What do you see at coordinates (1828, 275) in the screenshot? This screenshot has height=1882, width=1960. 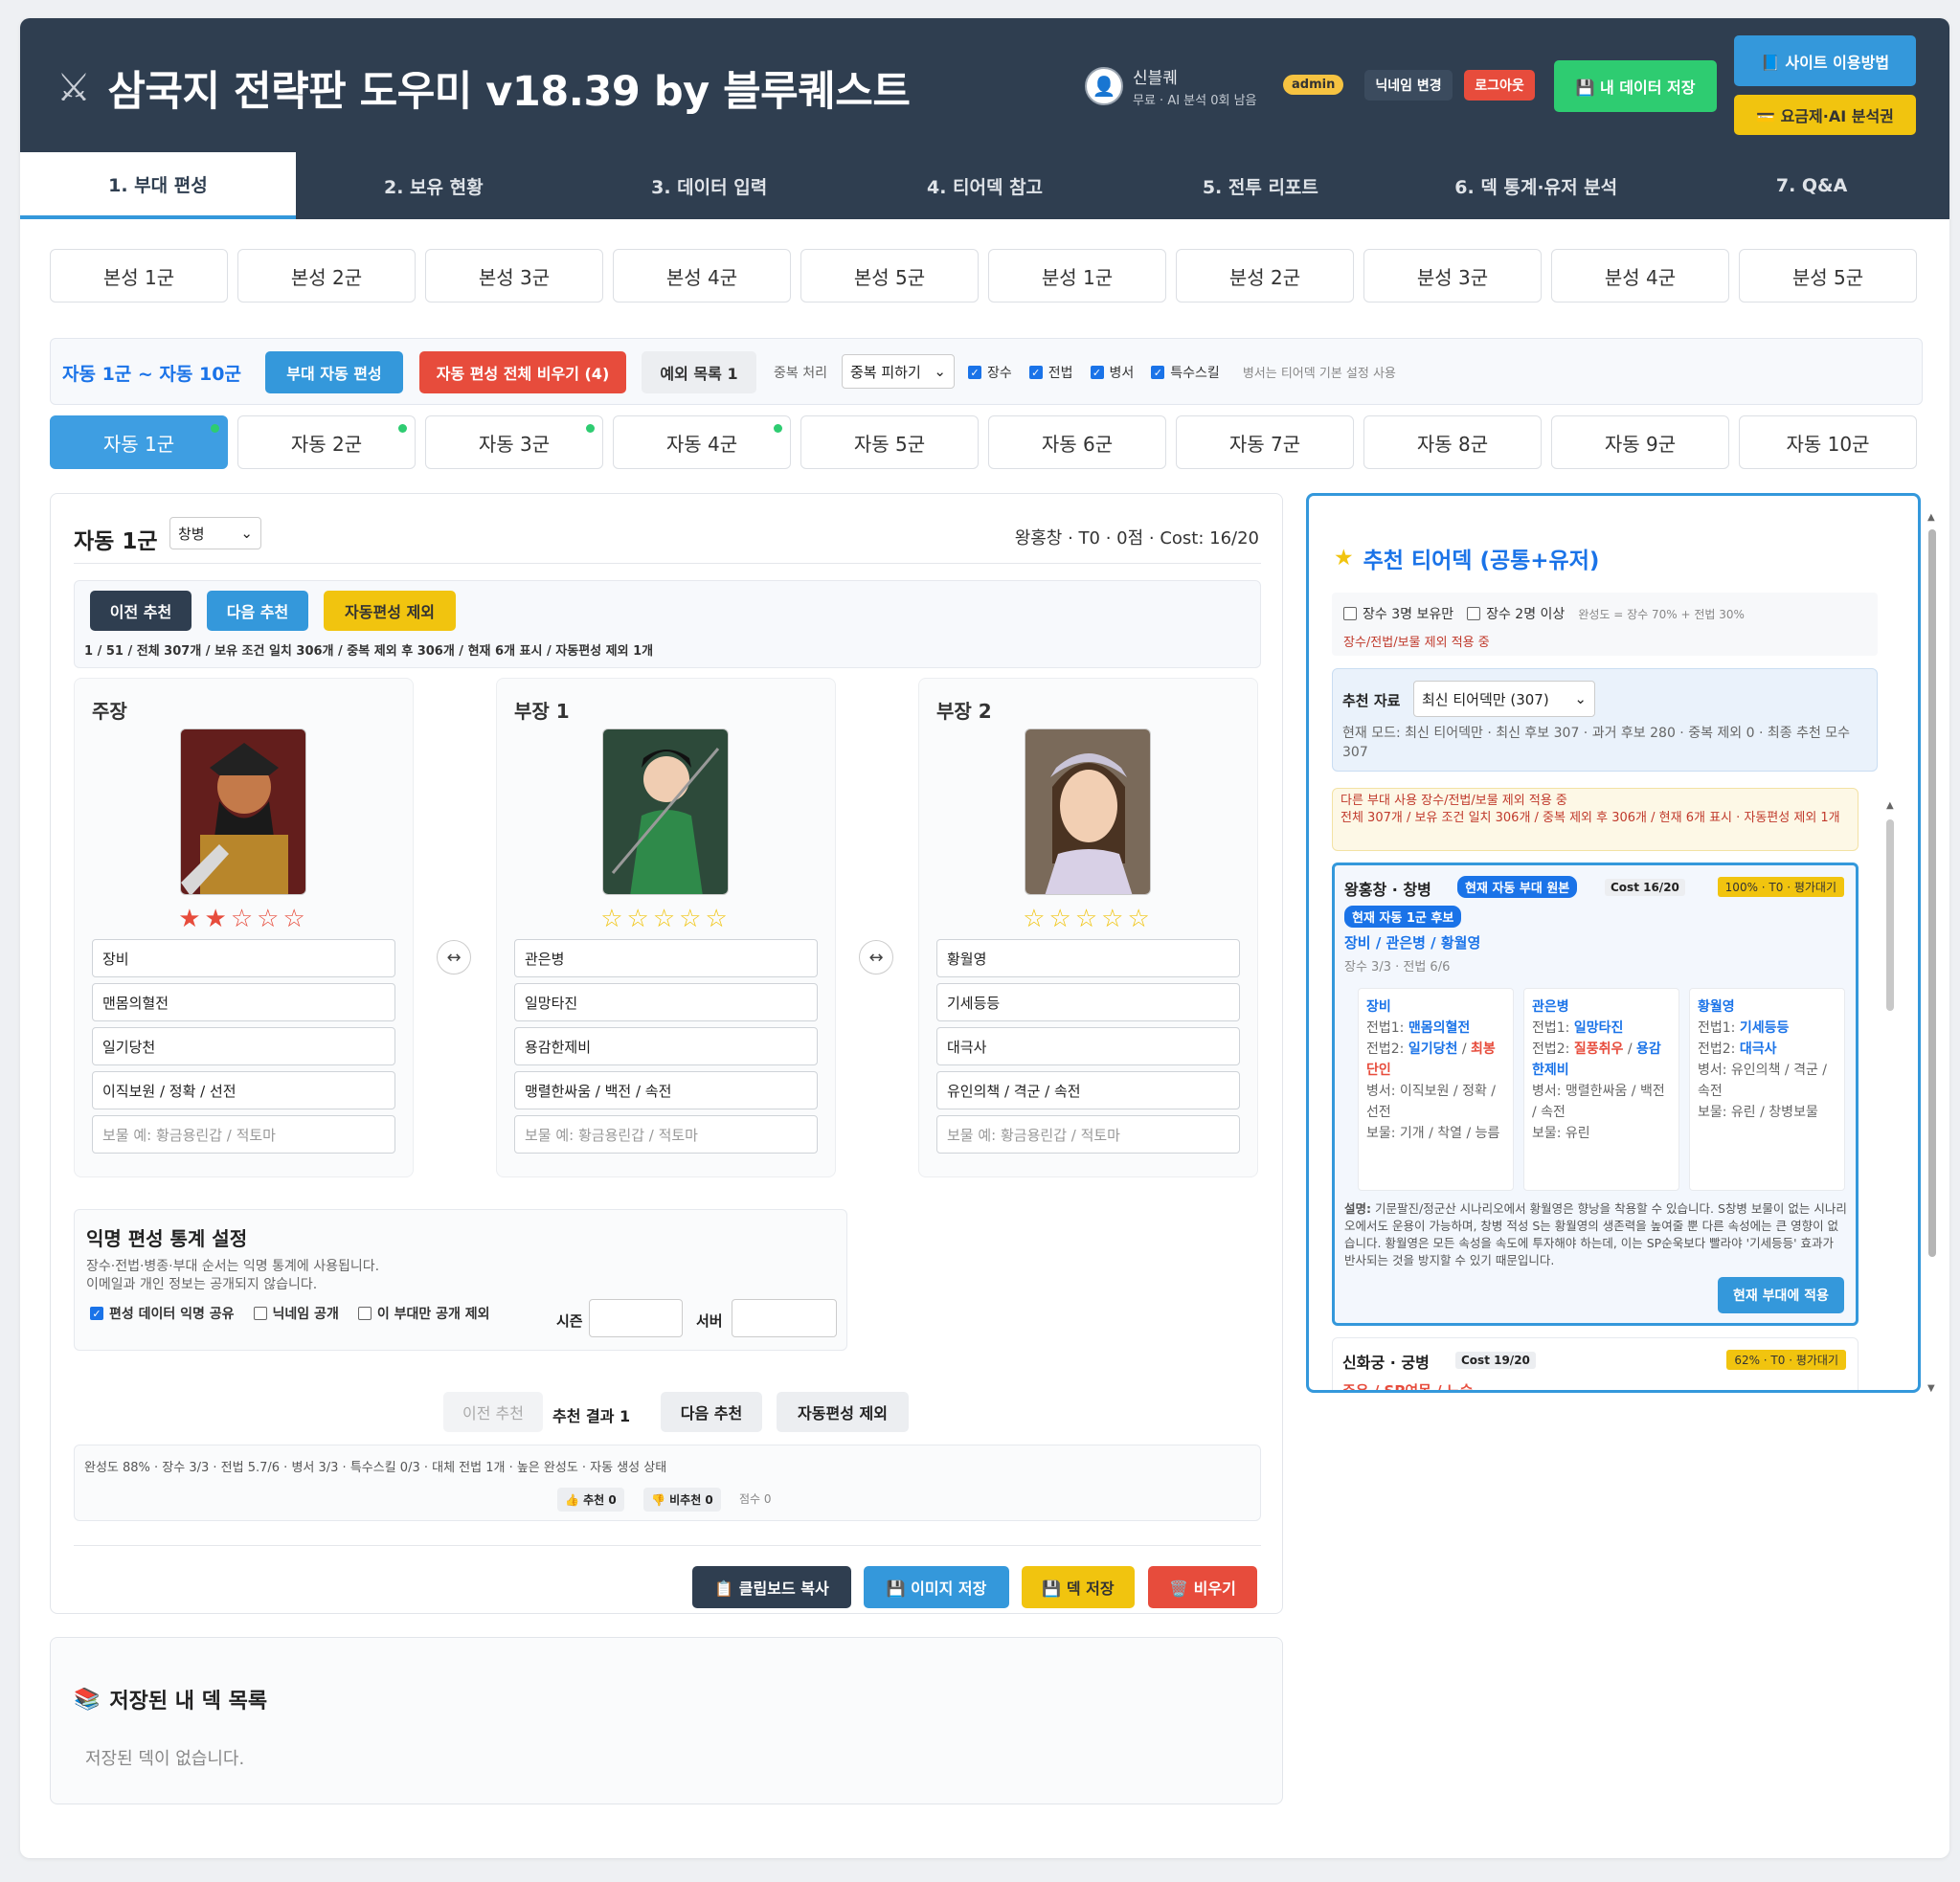 I see `squad-tab: 분성 5군` at bounding box center [1828, 275].